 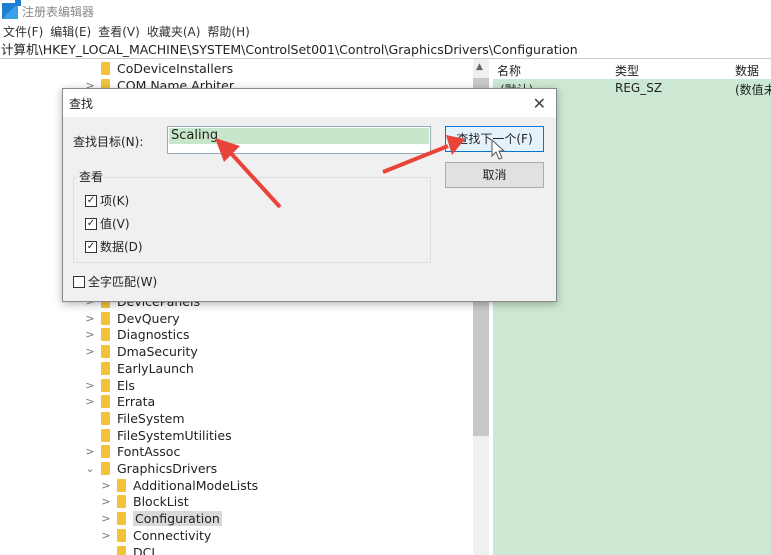 I want to click on find-next-button: 查找下一个(F), so click(x=494, y=139).